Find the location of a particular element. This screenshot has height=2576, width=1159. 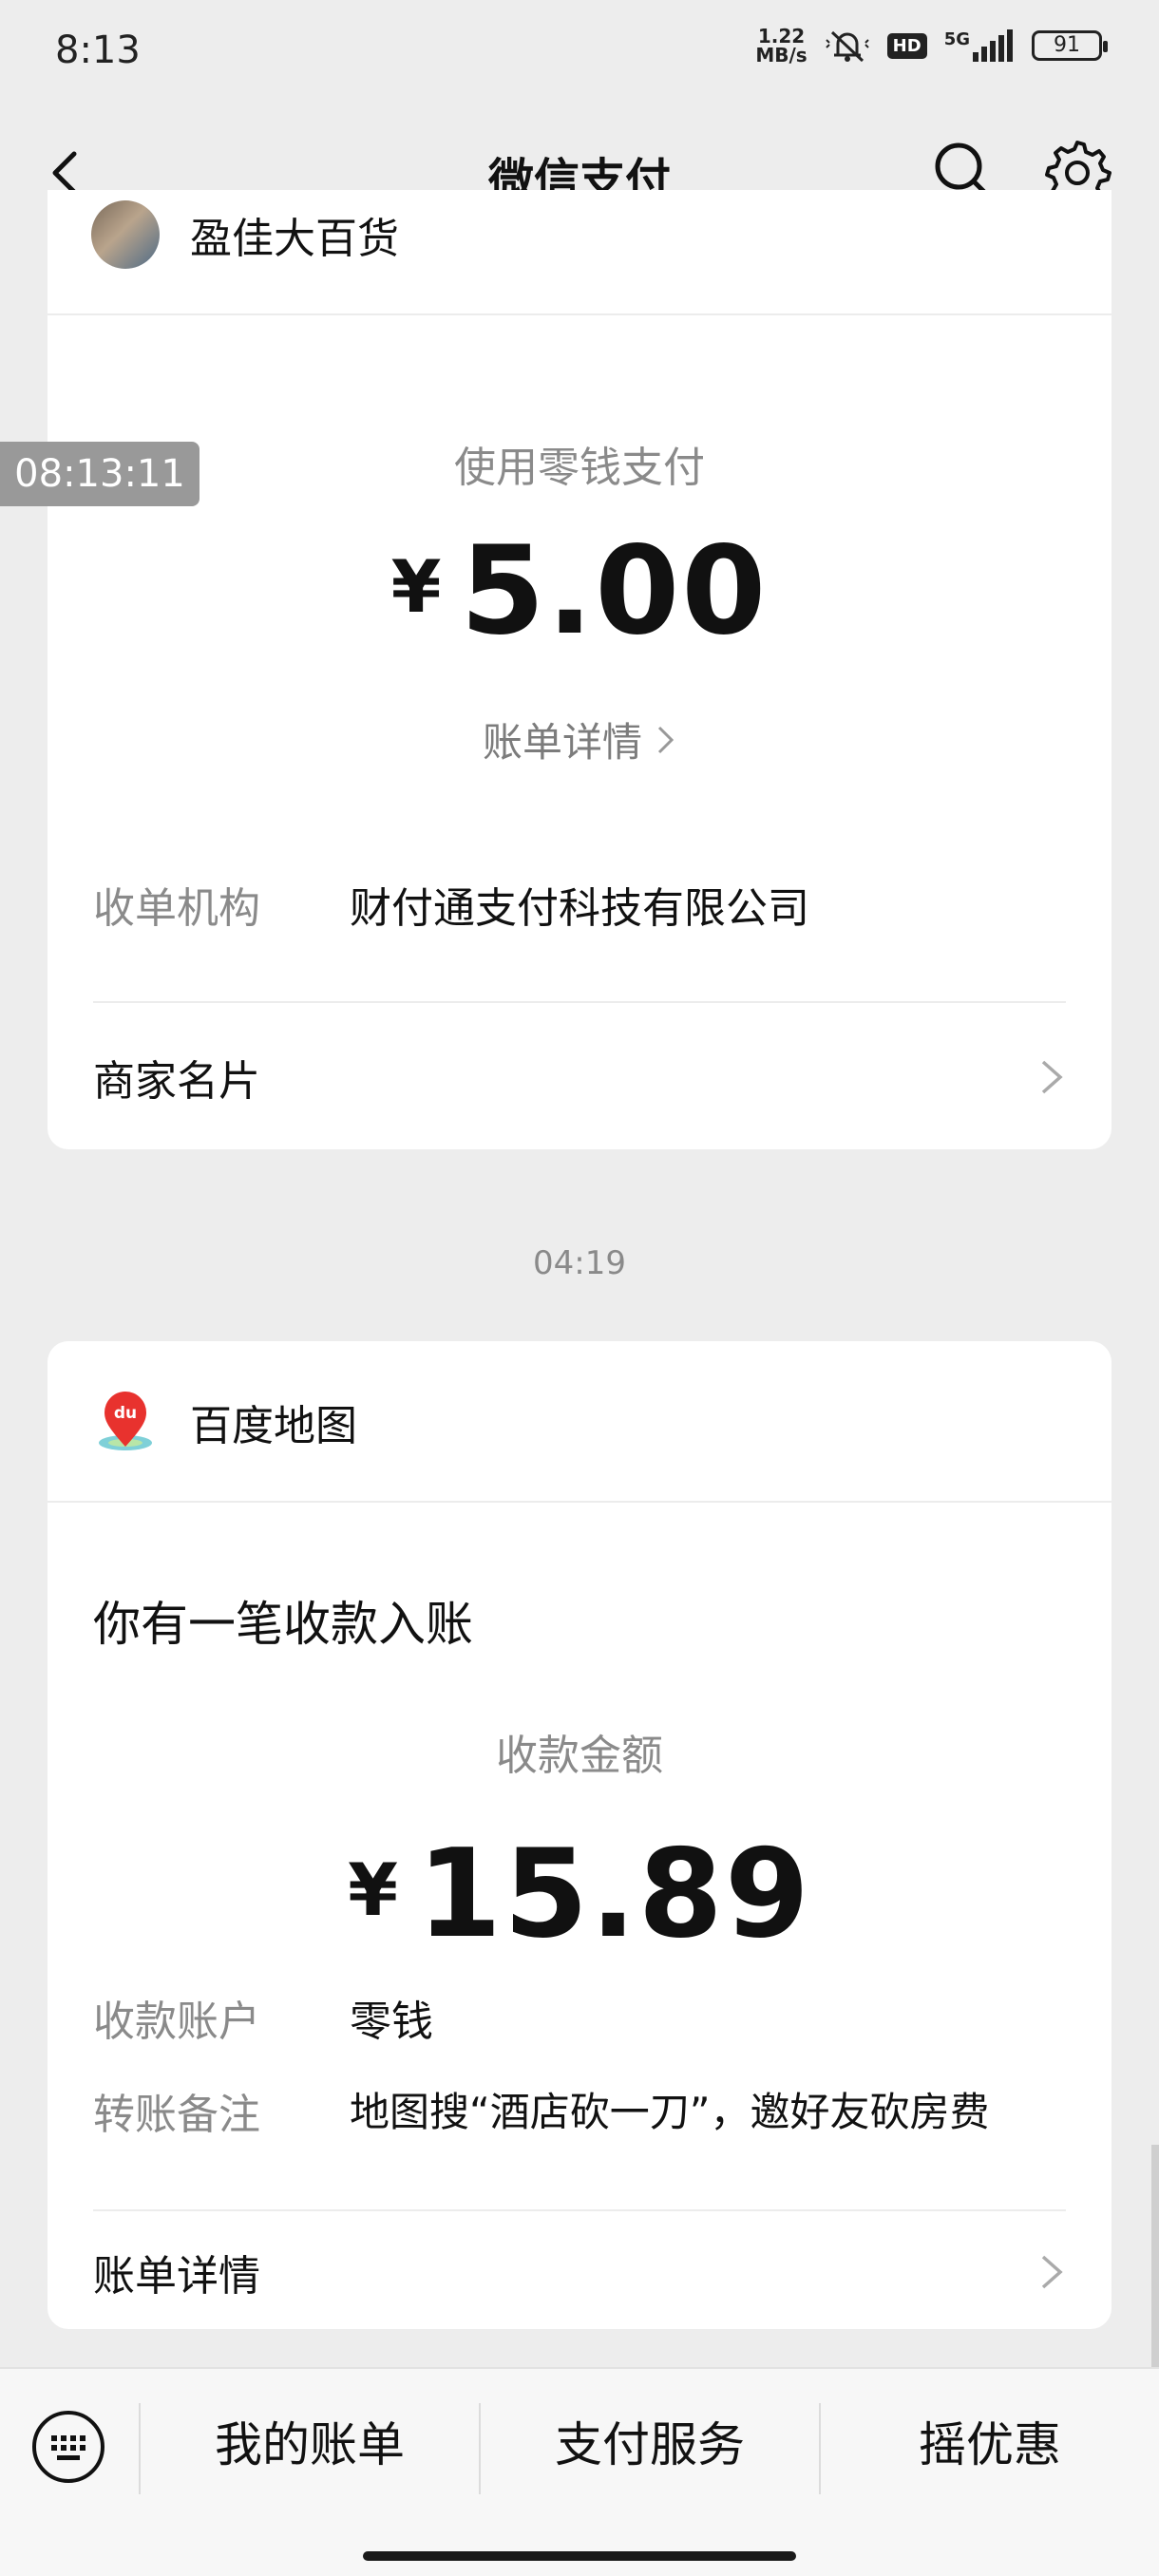

account-label: 收款账户 is located at coordinates (176, 2022).